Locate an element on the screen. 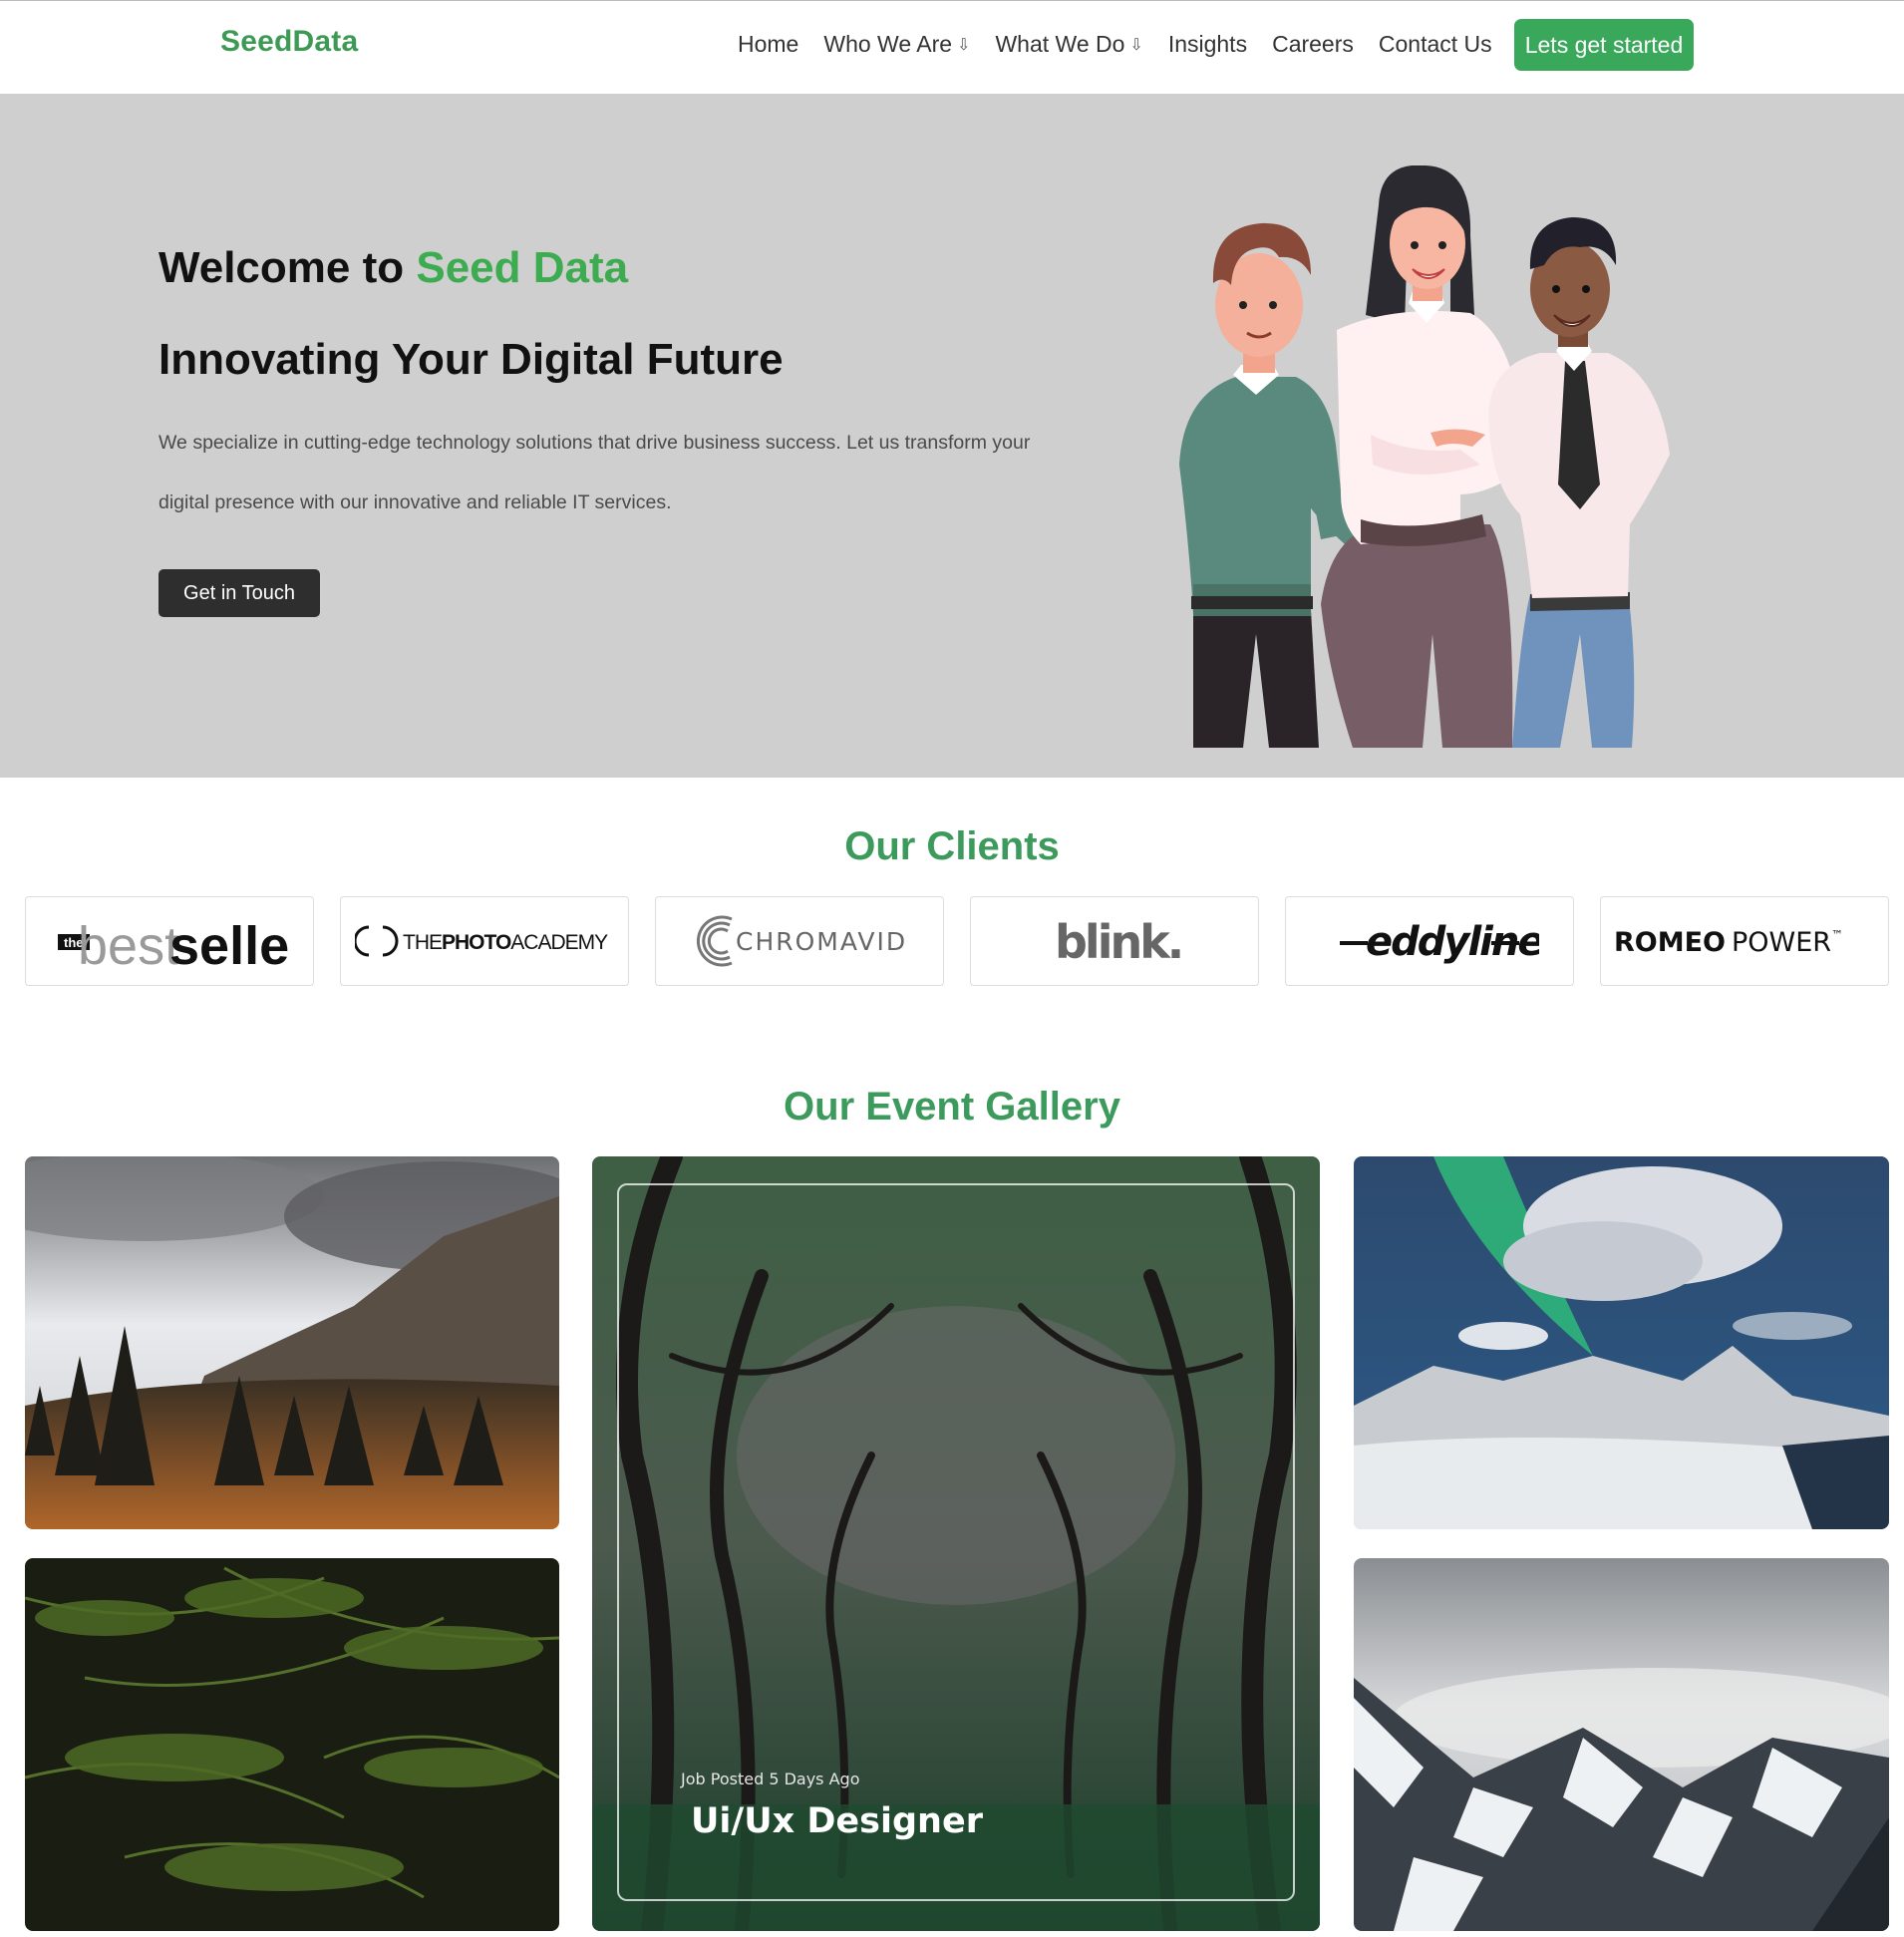 The width and height of the screenshot is (1904, 1937). chromavid-logo: CHROMAVID is located at coordinates (801, 941).